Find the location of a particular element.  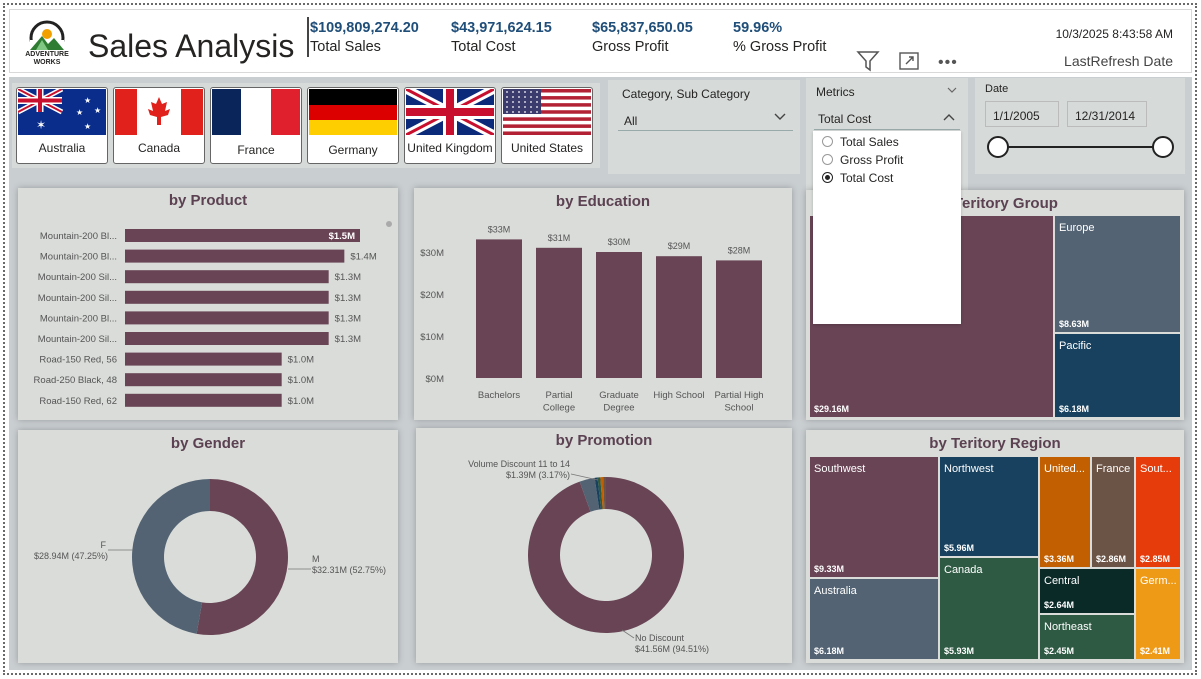

gender-slice-label: $28.94M (47.25%) is located at coordinates (71, 556).